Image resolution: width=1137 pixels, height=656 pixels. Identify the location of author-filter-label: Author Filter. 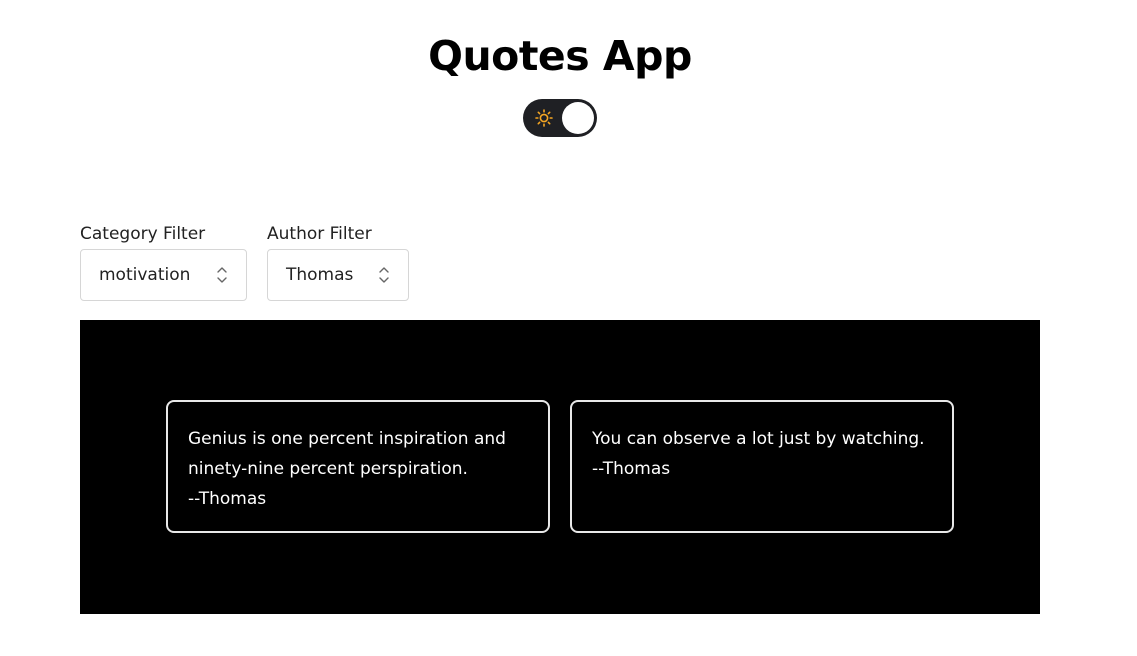
(319, 234).